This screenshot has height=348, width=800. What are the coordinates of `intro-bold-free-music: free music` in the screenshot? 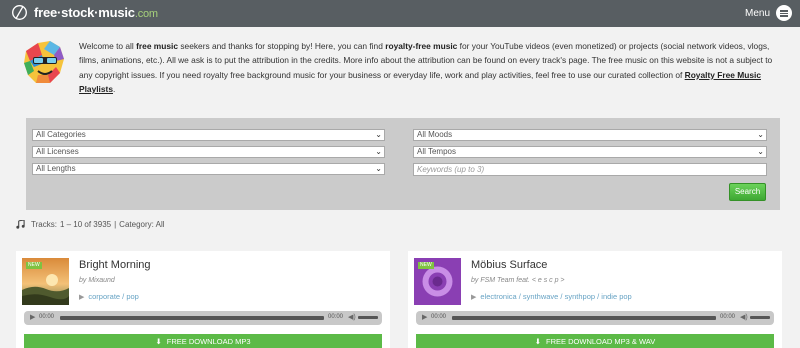 It's located at (157, 46).